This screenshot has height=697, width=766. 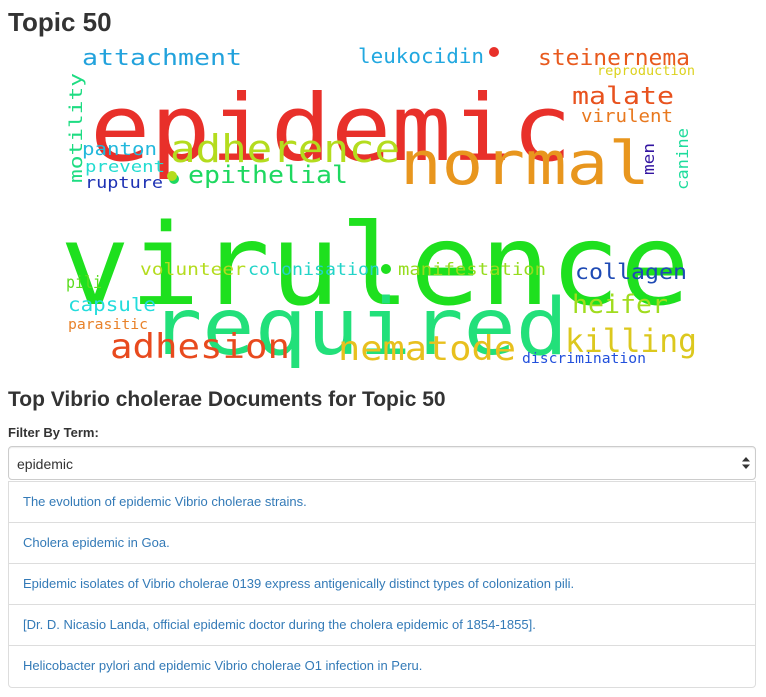 I want to click on cloud-word: virulent, so click(x=627, y=116).